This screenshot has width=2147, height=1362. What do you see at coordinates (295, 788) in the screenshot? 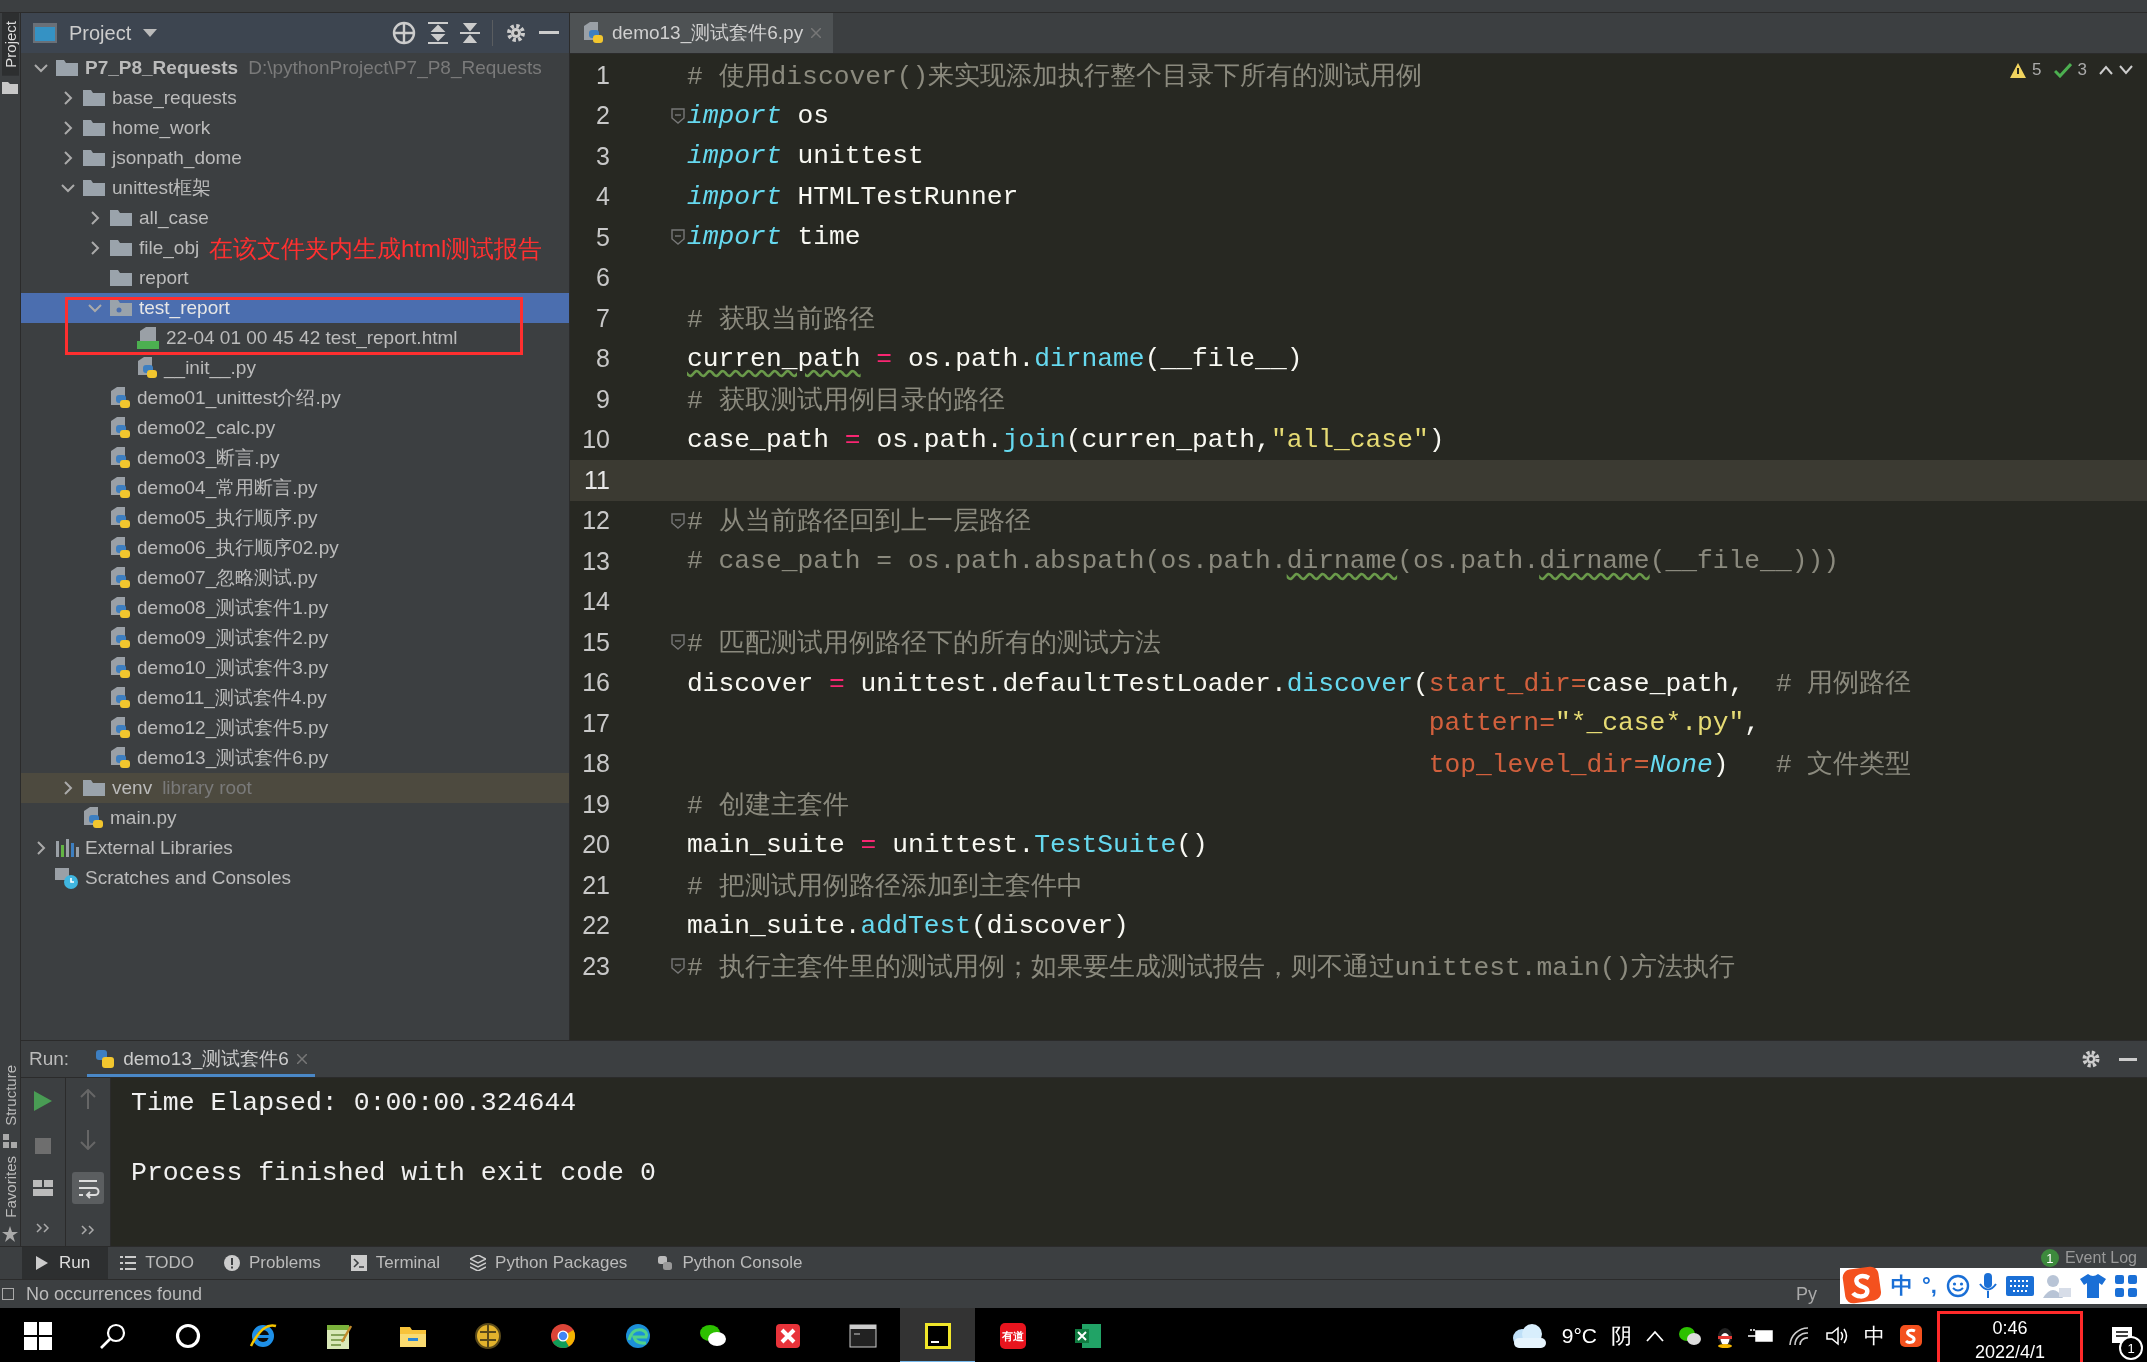
I see `library-row-highlight: venv library root` at bounding box center [295, 788].